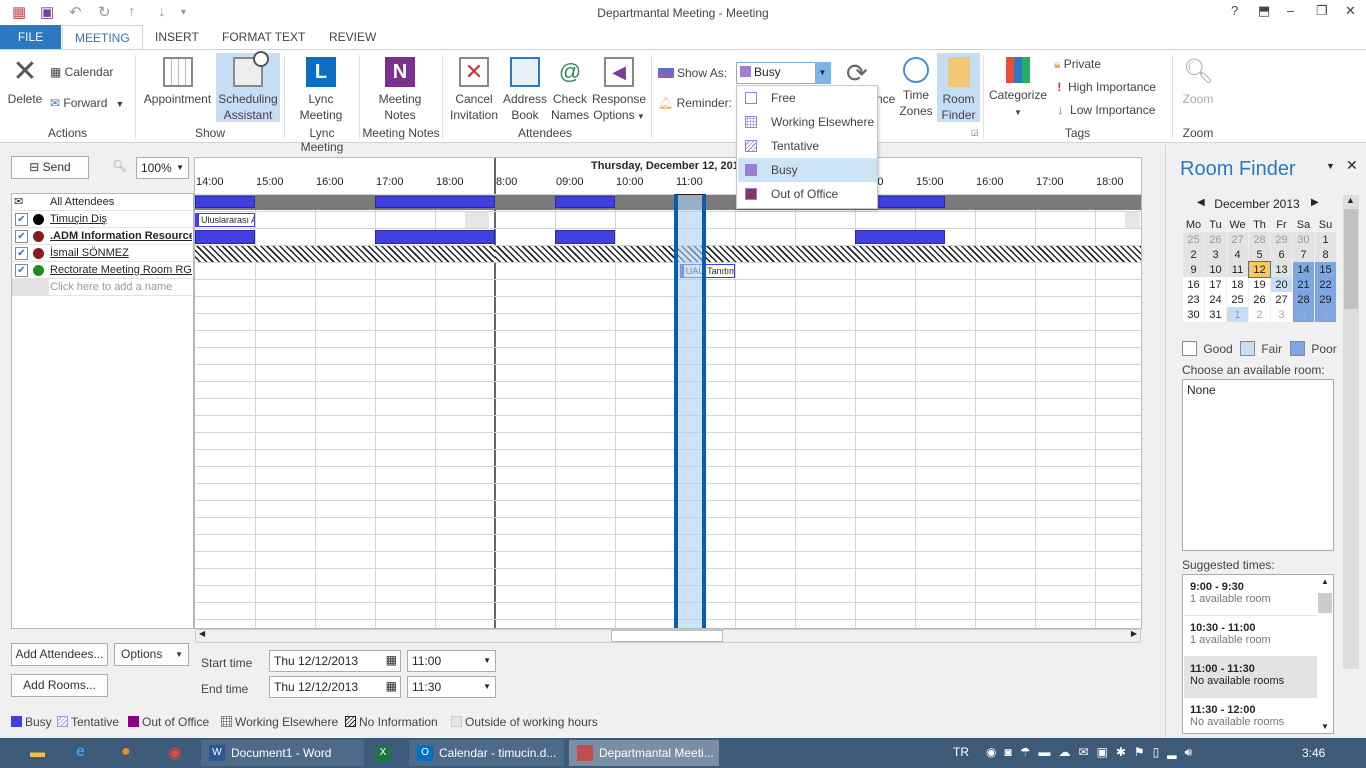 The width and height of the screenshot is (1366, 768). What do you see at coordinates (1250, 595) in the screenshot?
I see `suggested-time: 9:00 - 9:30 1 available room` at bounding box center [1250, 595].